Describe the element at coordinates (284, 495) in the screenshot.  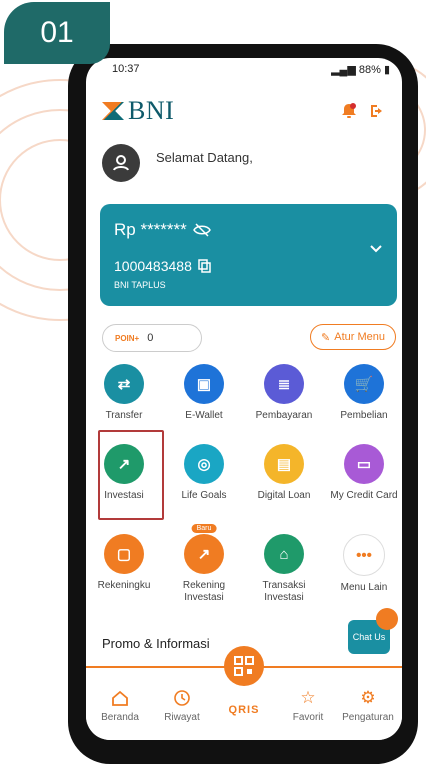
I see `menu-item-label: Digital Loan` at that location.